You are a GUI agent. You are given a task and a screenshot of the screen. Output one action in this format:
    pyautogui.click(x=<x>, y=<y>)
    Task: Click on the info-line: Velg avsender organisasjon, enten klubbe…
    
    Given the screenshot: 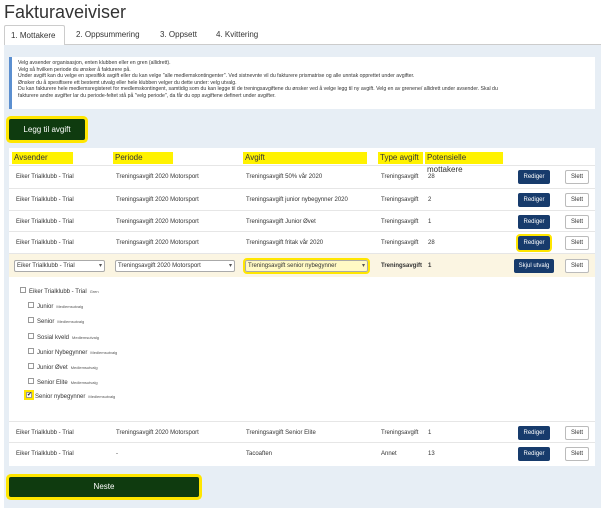 What is the action you would take?
    pyautogui.click(x=94, y=63)
    